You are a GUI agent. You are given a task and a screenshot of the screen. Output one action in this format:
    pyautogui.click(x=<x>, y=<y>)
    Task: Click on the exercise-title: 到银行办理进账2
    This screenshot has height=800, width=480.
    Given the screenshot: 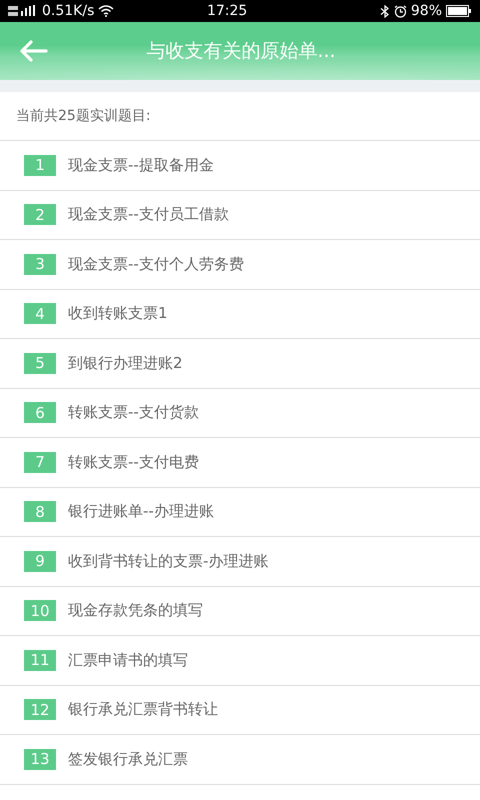 What is the action you would take?
    pyautogui.click(x=125, y=363)
    